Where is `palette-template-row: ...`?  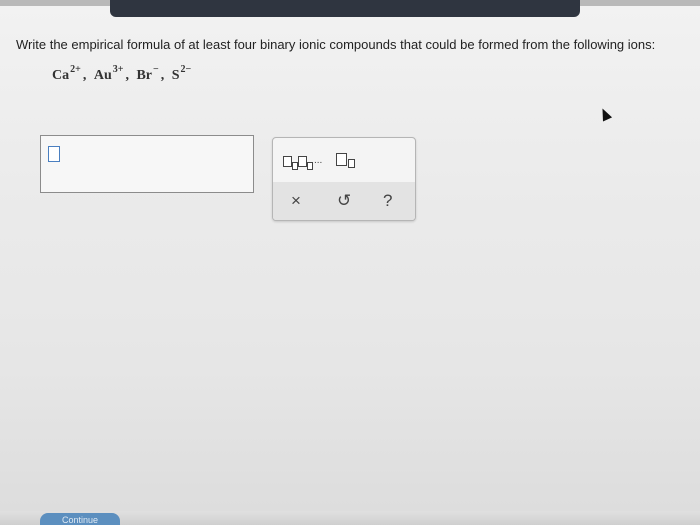 palette-template-row: ... is located at coordinates (344, 160).